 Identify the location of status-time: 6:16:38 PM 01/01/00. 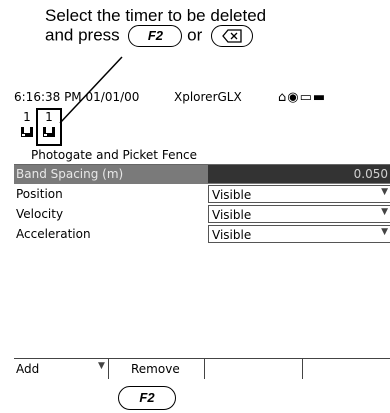
(77, 97).